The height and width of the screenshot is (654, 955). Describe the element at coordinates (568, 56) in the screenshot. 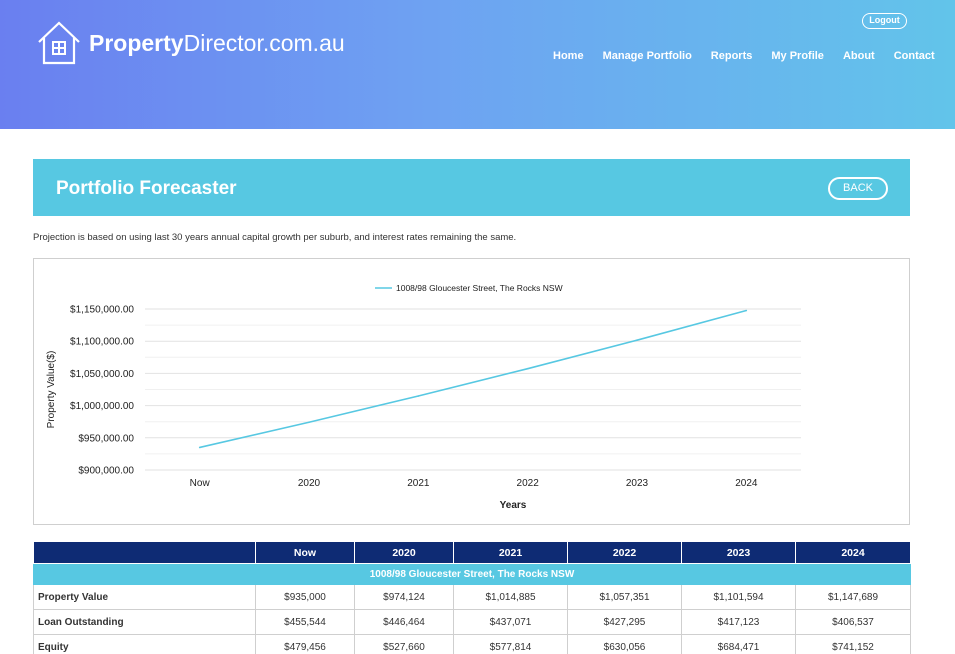

I see `nav-home: Home` at that location.